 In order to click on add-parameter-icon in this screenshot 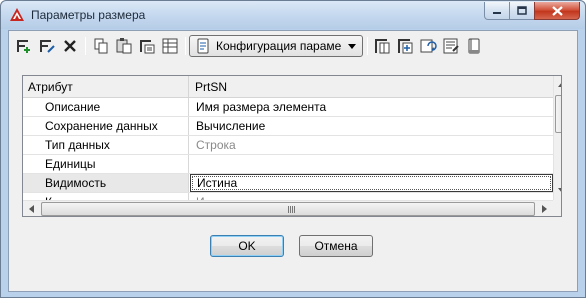, I will do `click(23, 46)`.